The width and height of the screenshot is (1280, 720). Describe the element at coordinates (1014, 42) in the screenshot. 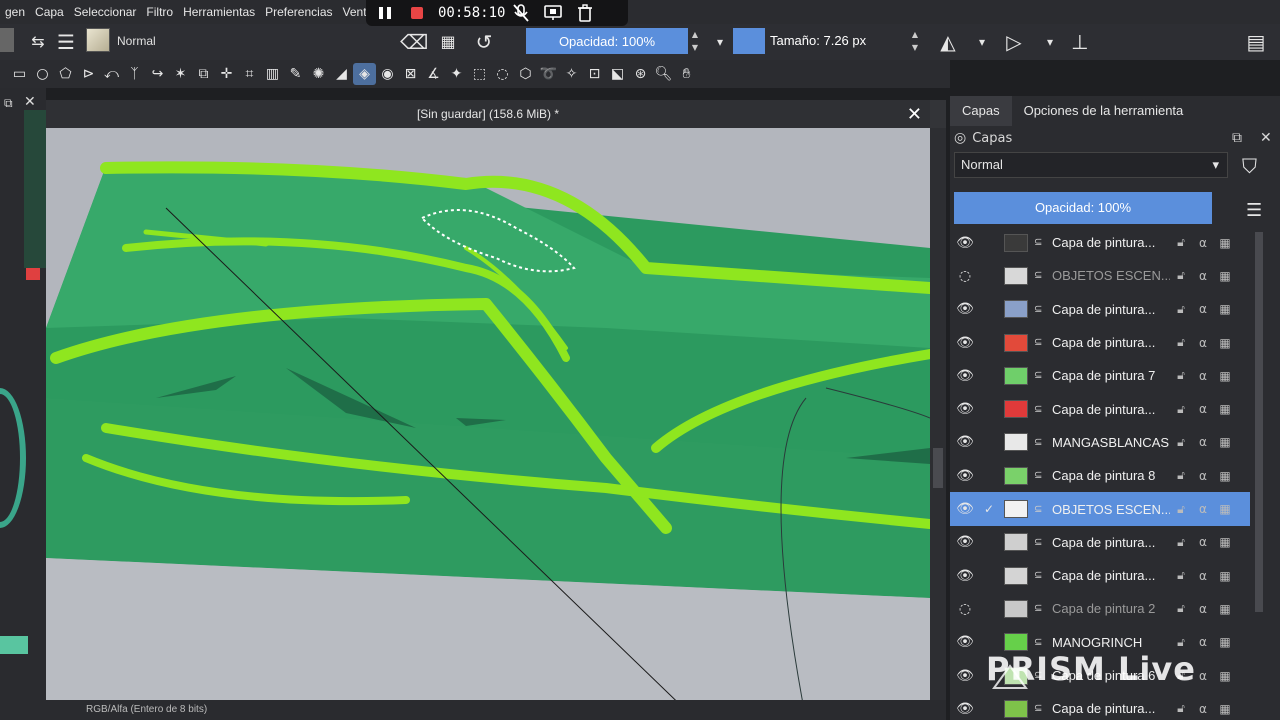

I see `mirror-vertical-icon: ▷` at that location.